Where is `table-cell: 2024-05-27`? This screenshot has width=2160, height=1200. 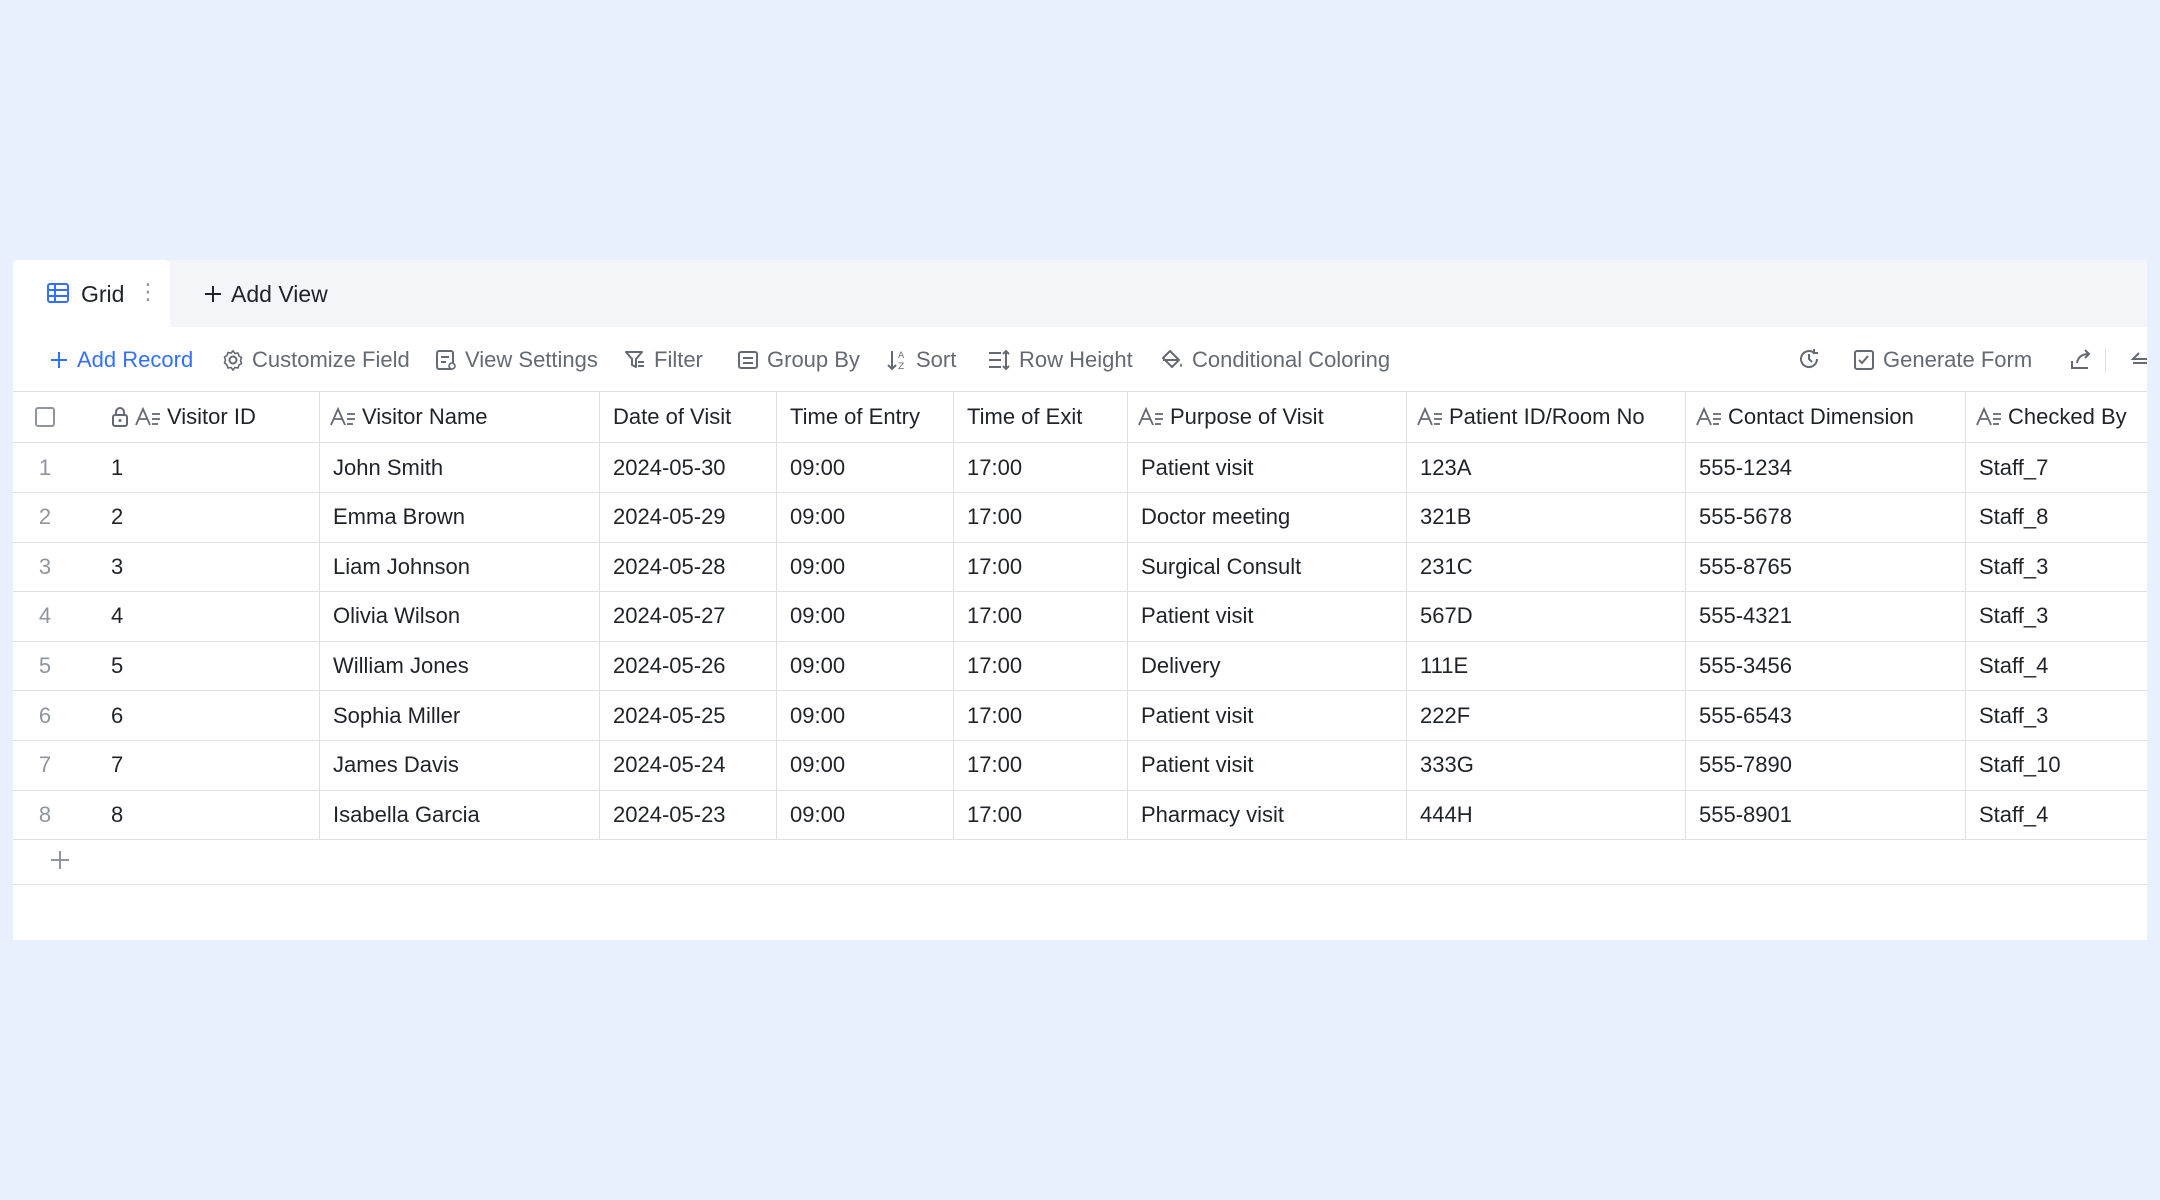
table-cell: 2024-05-27 is located at coordinates (687, 616).